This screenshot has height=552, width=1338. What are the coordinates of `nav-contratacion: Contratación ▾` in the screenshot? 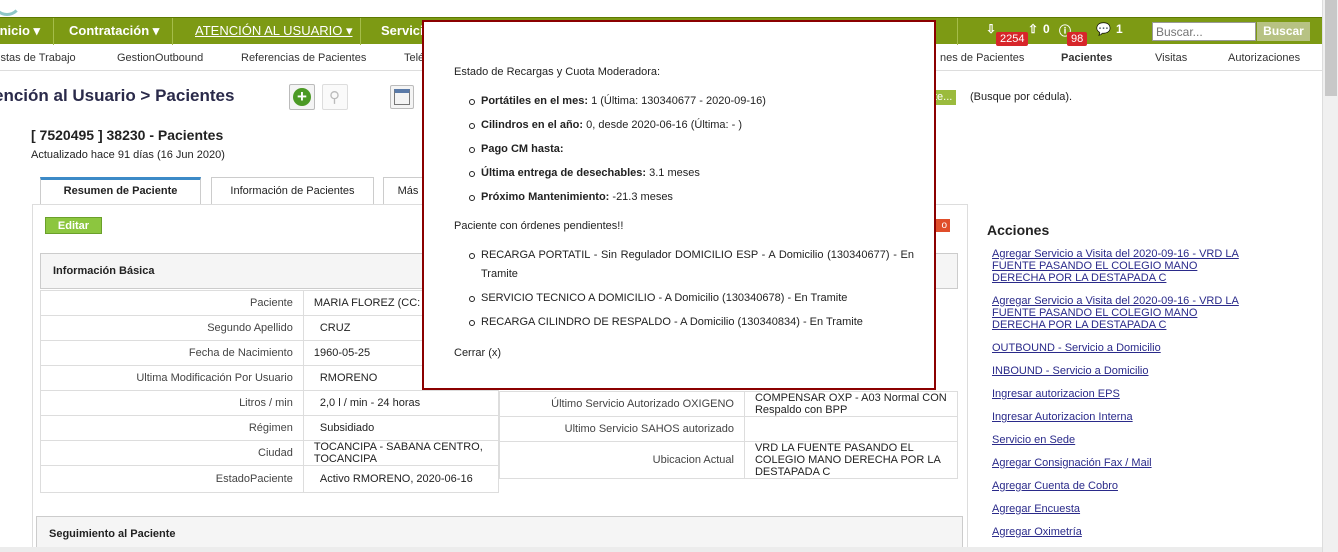 It's located at (114, 31).